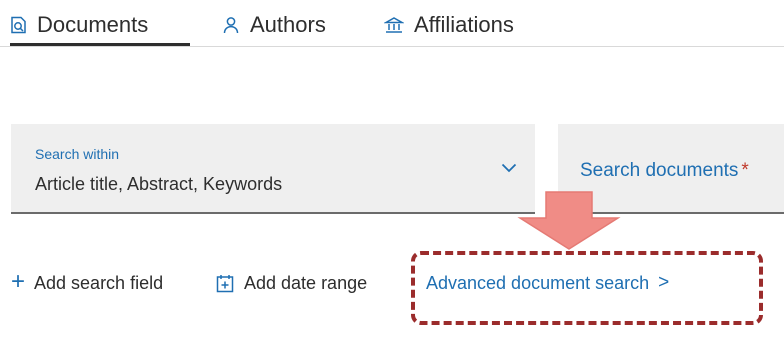 Image resolution: width=784 pixels, height=356 pixels. Describe the element at coordinates (306, 282) in the screenshot. I see `add-date-range-label: Add date range` at that location.